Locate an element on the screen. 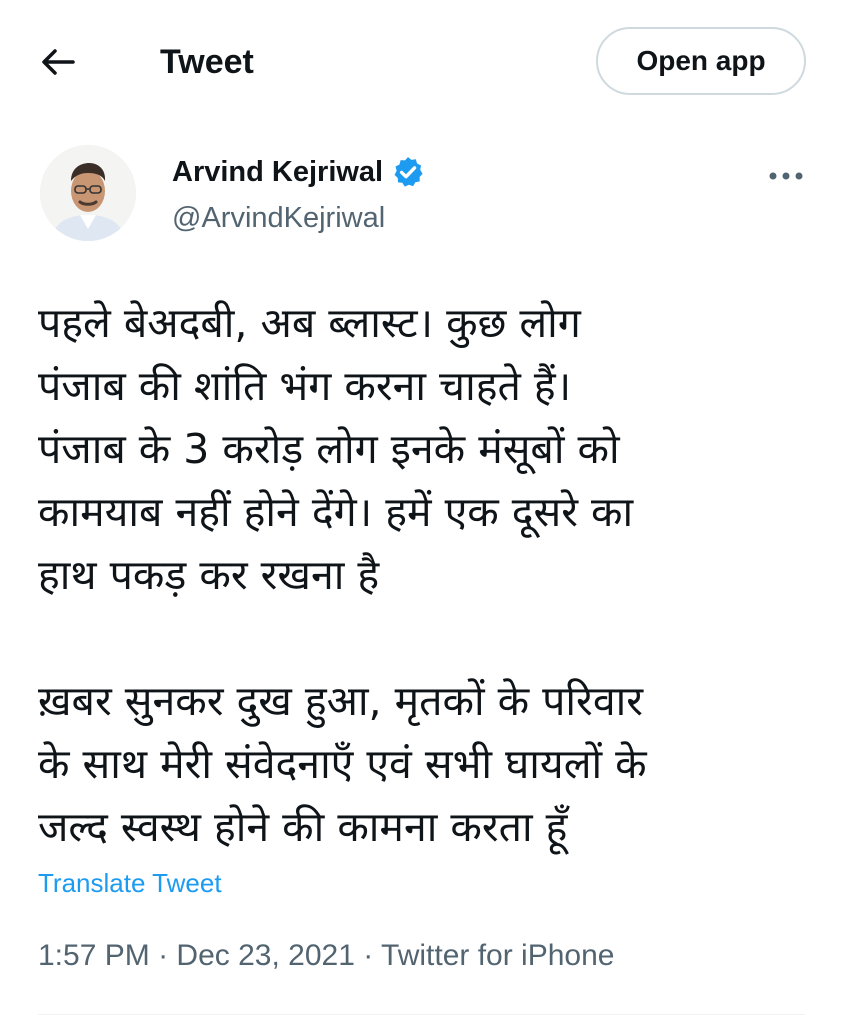 The image size is (843, 1024). tweet-line: कामयाब नहीं होने देंगे। हमें एक दूसरे का is located at coordinates (336, 512).